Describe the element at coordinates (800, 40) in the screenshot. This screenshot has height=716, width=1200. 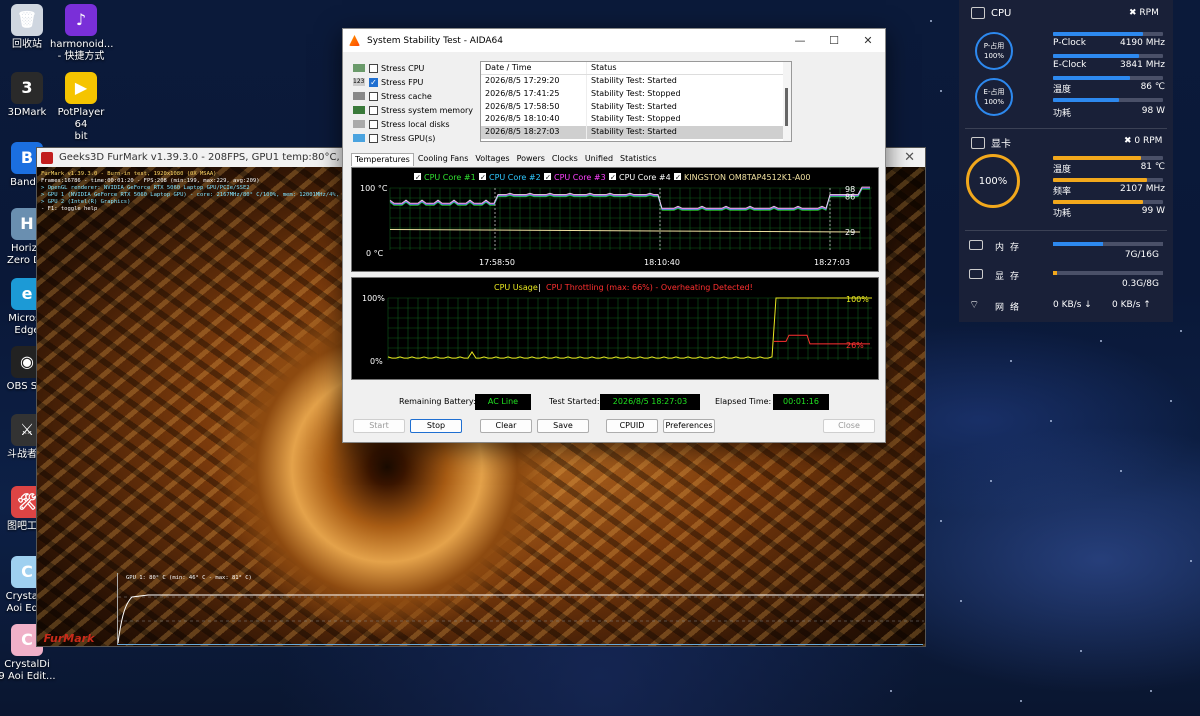
I see `minimize-icon: —` at that location.